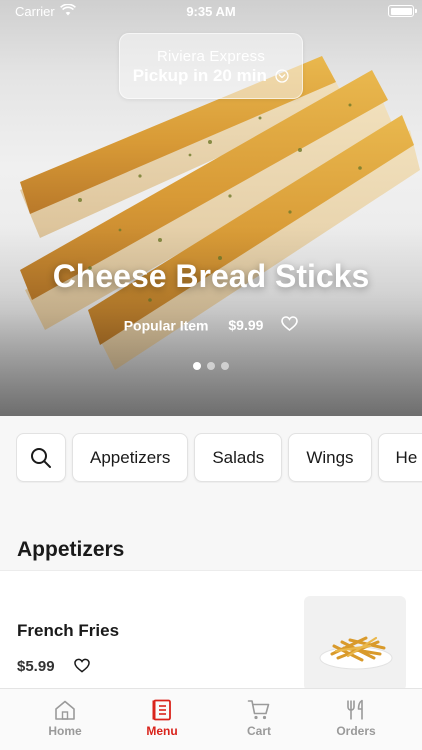 This screenshot has width=422, height=750. I want to click on hero-title: Cheese Bread Sticks, so click(211, 276).